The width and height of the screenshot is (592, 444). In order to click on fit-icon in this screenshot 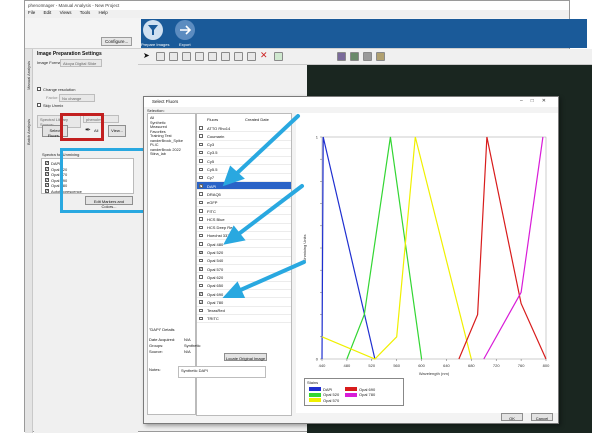, I will do `click(199, 56)`.